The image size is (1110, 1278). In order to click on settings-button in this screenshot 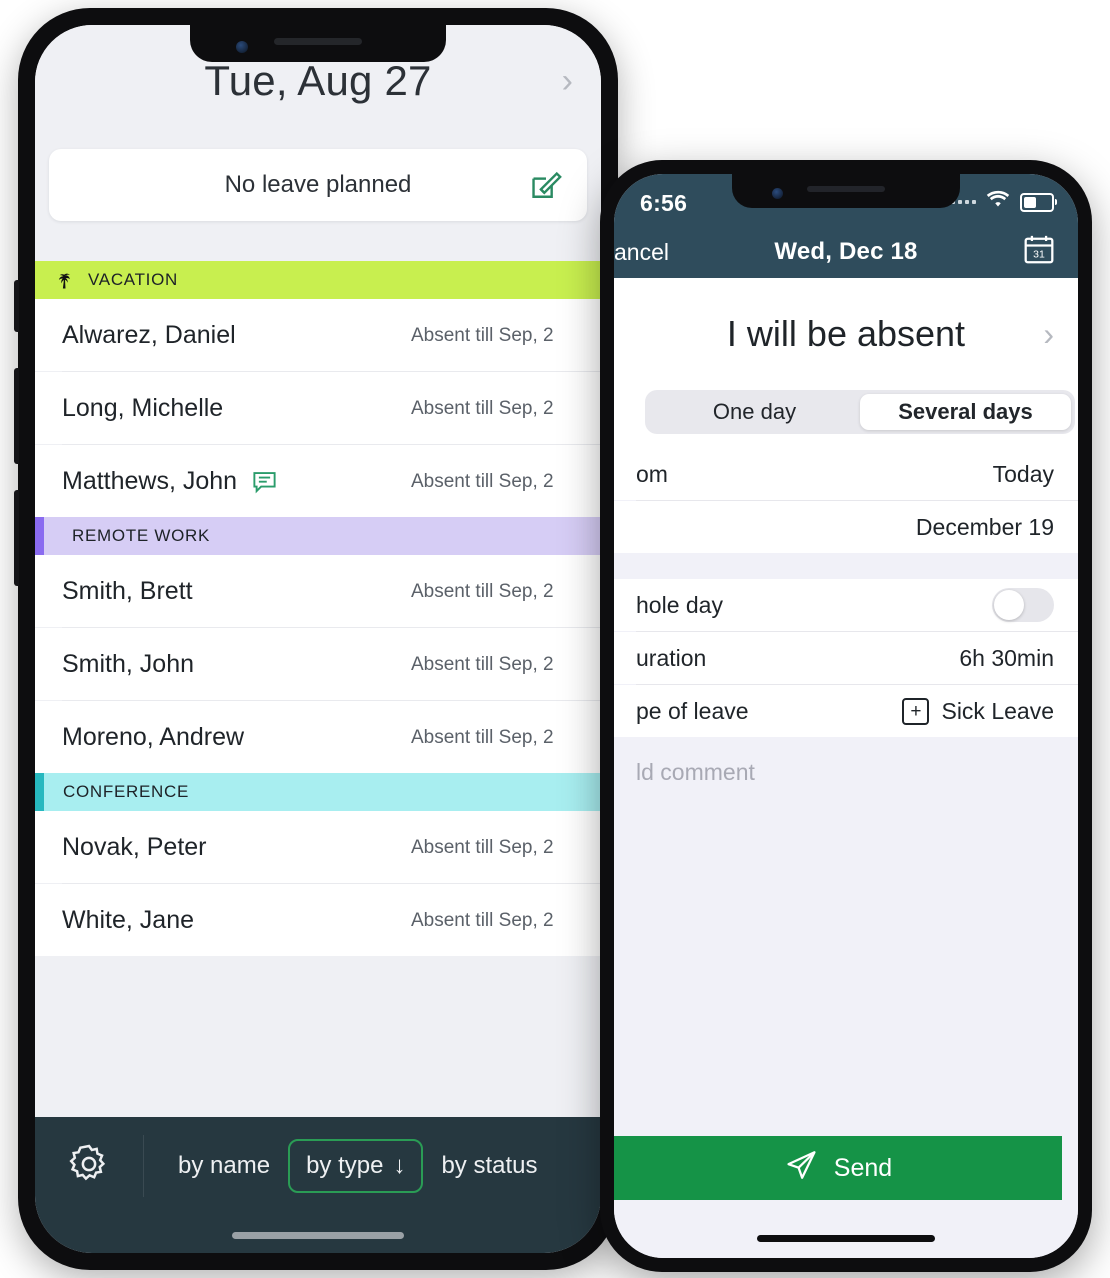, I will do `click(89, 1166)`.